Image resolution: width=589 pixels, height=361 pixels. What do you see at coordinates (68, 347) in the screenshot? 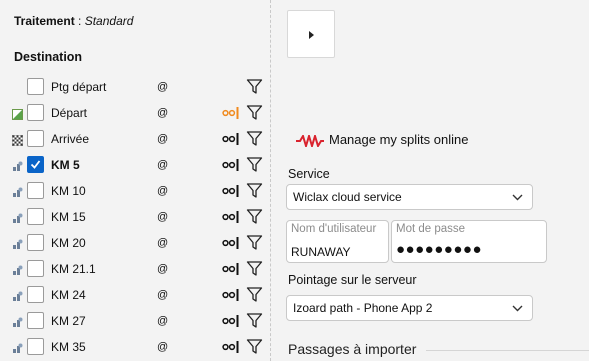
I see `point-label: KM 35` at bounding box center [68, 347].